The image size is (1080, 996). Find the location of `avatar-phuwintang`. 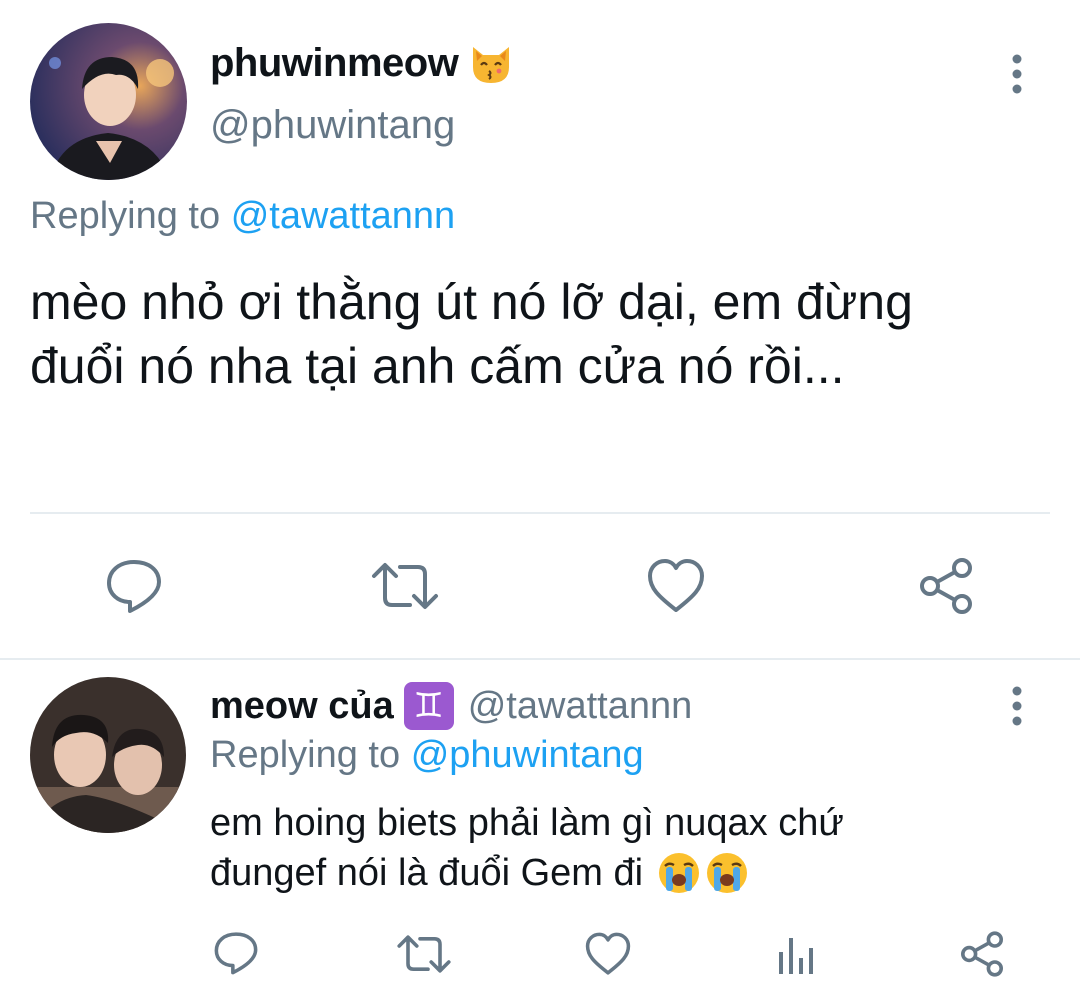

avatar-phuwintang is located at coordinates (108, 101).